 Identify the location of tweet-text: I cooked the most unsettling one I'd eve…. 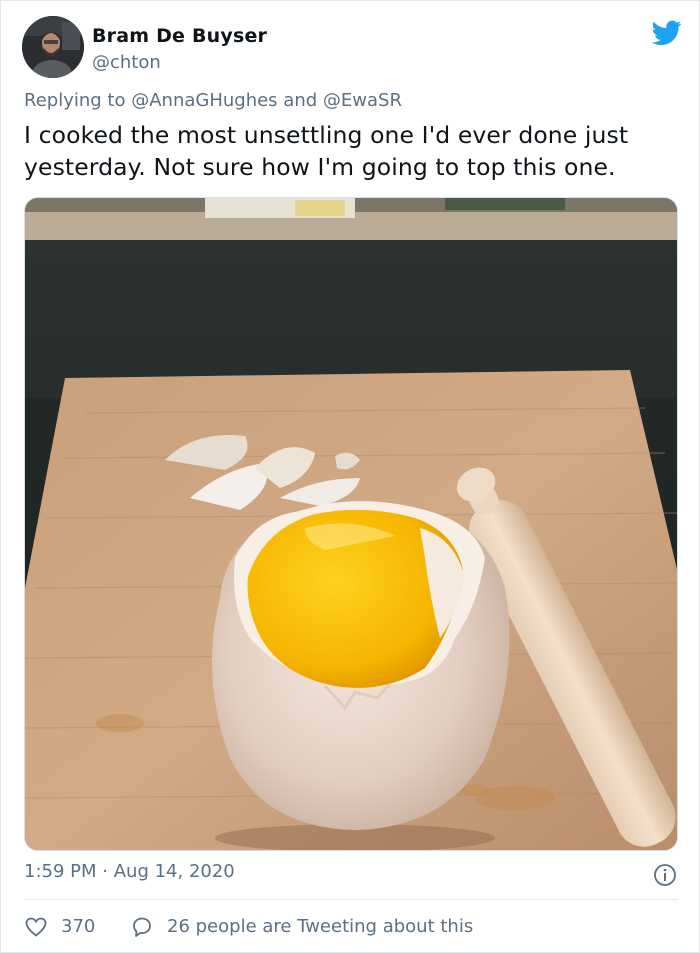
(326, 151).